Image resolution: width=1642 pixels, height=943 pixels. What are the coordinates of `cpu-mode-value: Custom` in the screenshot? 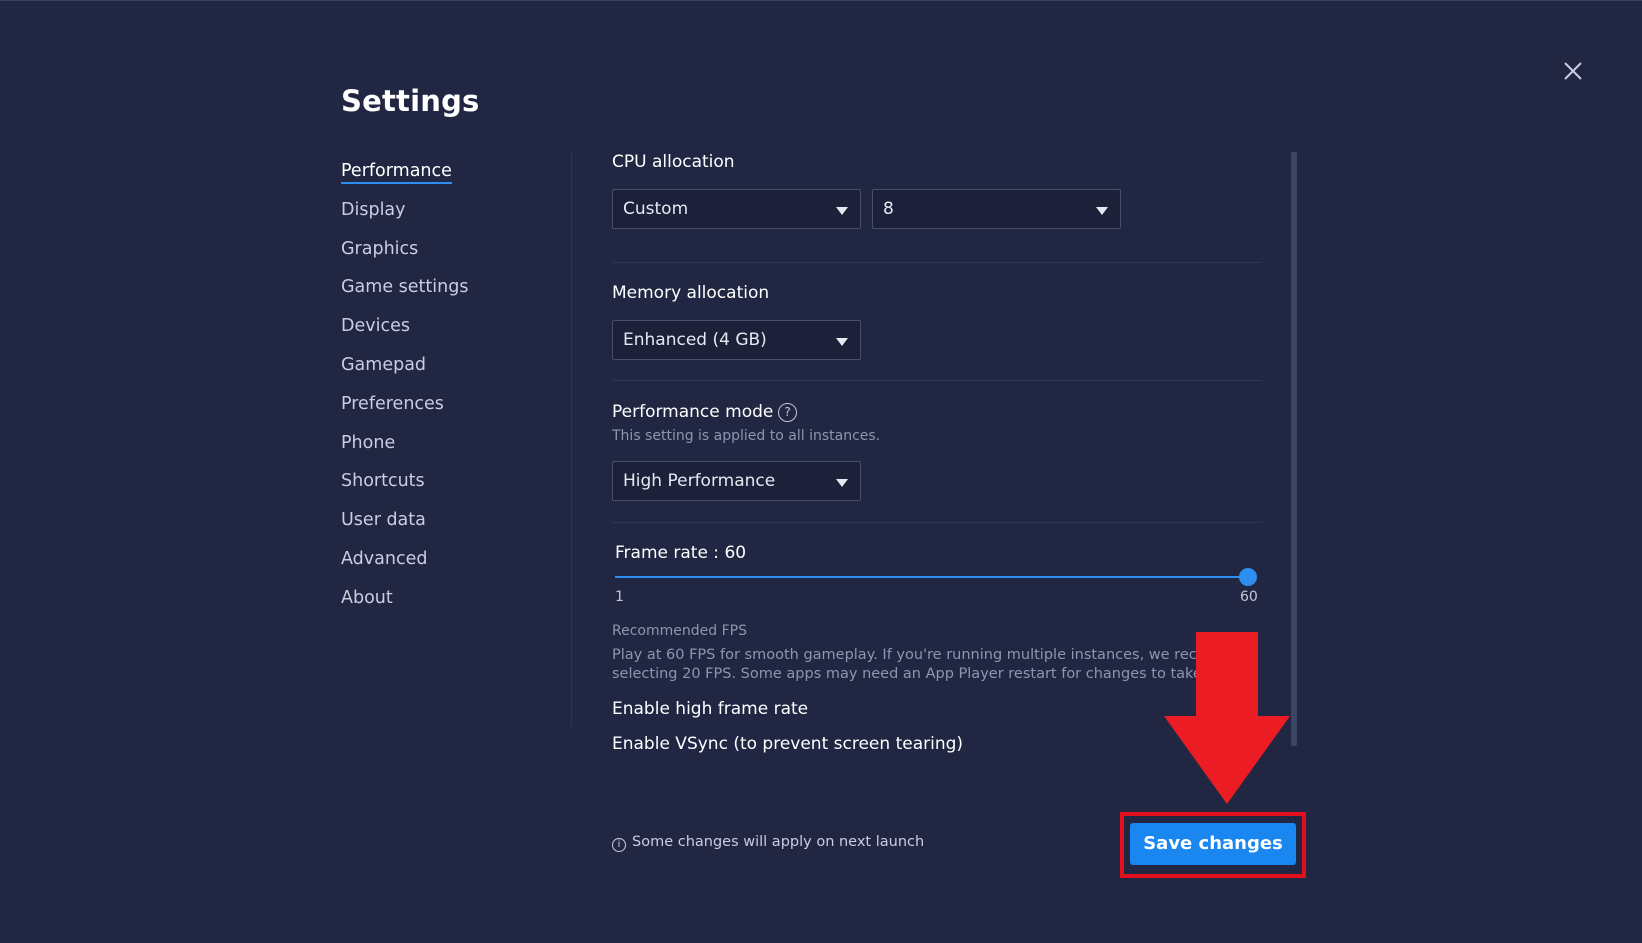 It's located at (656, 209).